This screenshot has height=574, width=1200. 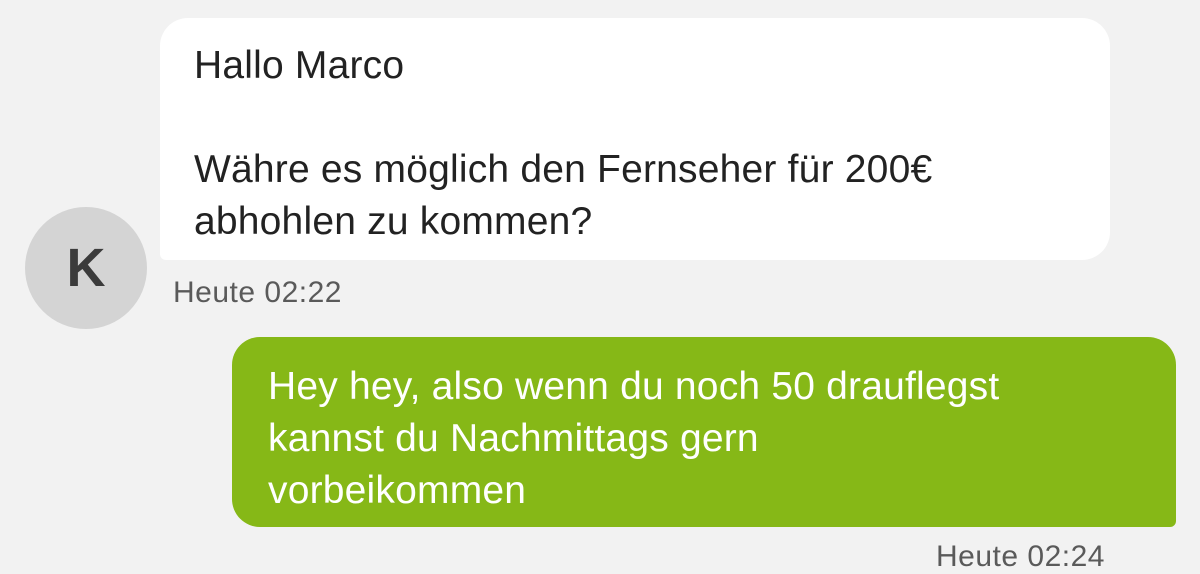 I want to click on outgoing-message-line: vorbeikommen, so click(x=397, y=490).